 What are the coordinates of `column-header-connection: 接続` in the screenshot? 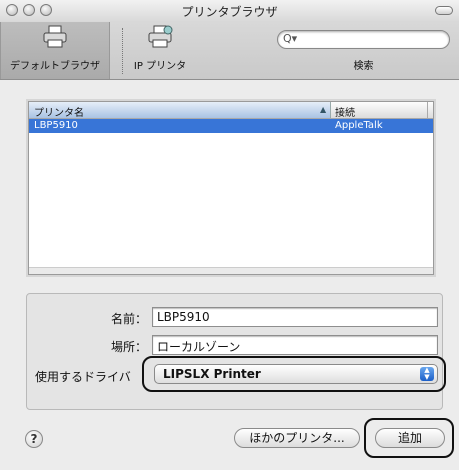 It's located at (345, 111).